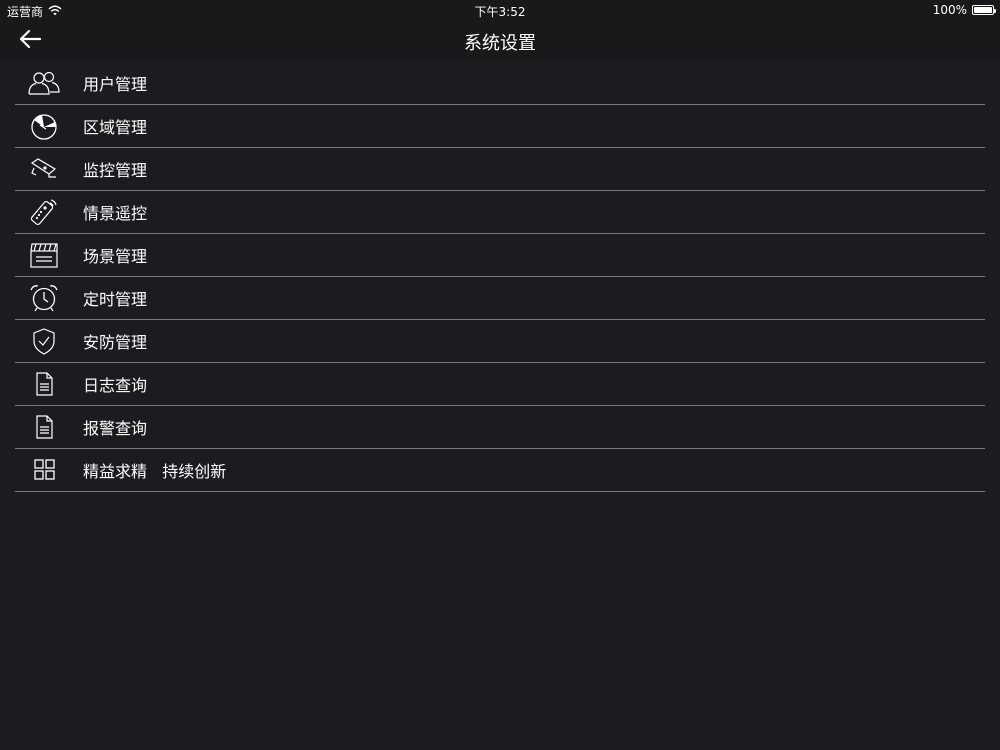  I want to click on battery-icon, so click(984, 10).